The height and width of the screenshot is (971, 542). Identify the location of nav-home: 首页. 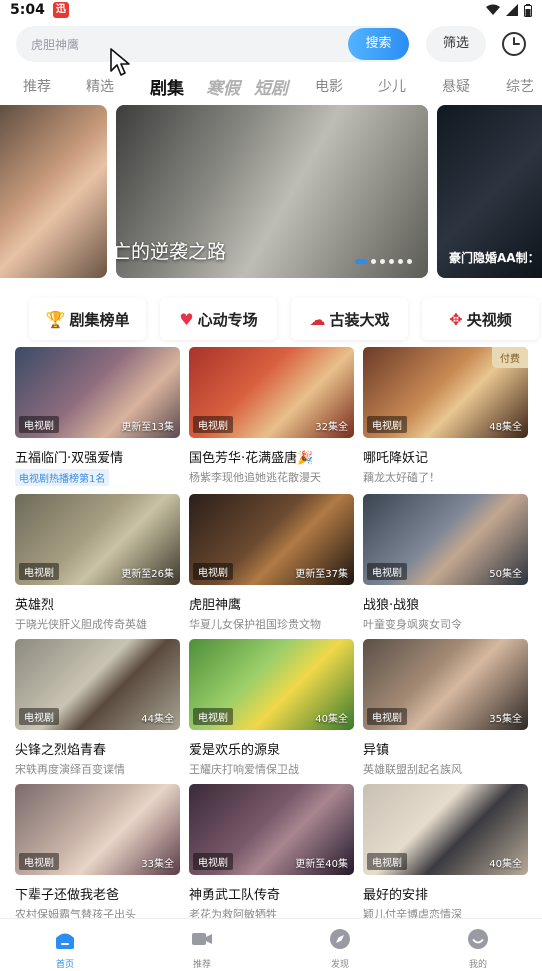
(65, 949).